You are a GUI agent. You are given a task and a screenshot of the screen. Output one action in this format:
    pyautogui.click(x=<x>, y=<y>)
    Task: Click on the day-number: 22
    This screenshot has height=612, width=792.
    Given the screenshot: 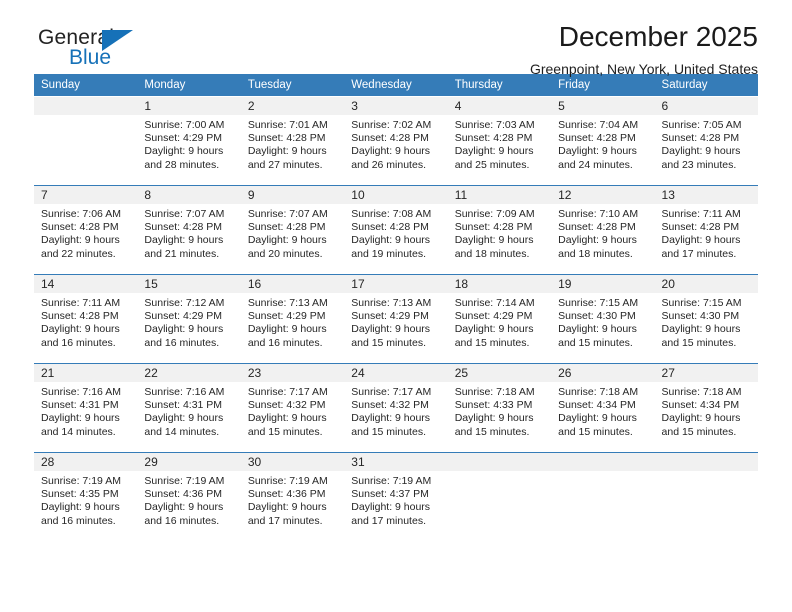 What is the action you would take?
    pyautogui.click(x=189, y=373)
    